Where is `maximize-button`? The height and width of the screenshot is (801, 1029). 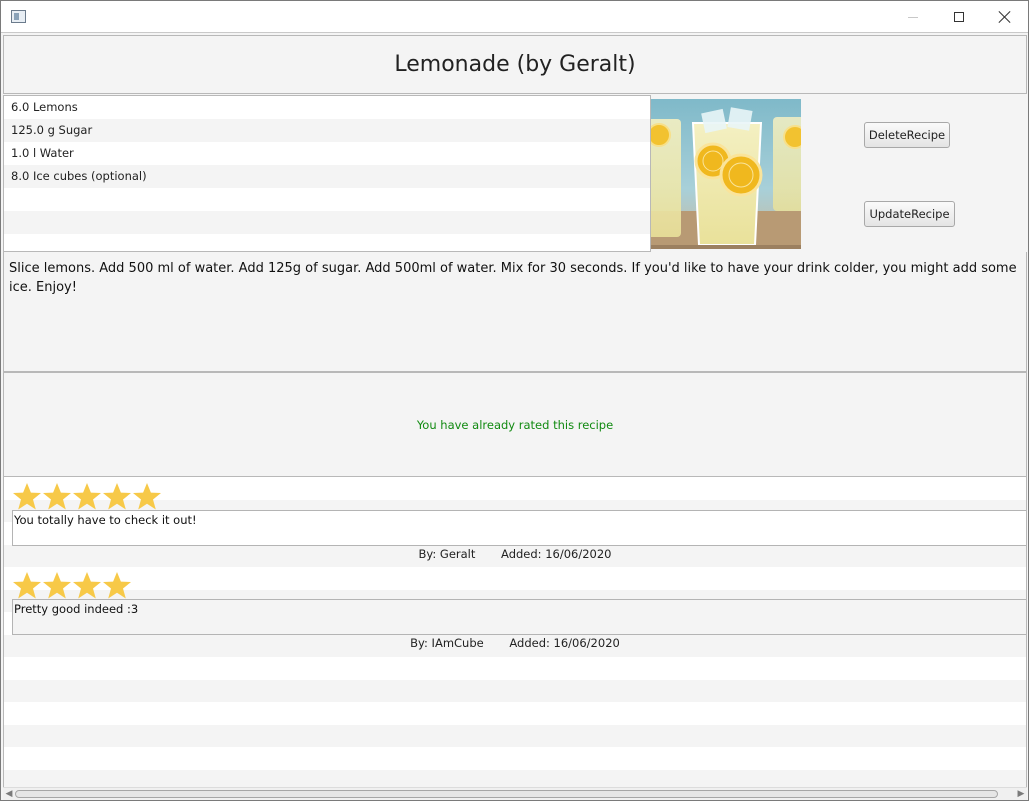 maximize-button is located at coordinates (959, 17).